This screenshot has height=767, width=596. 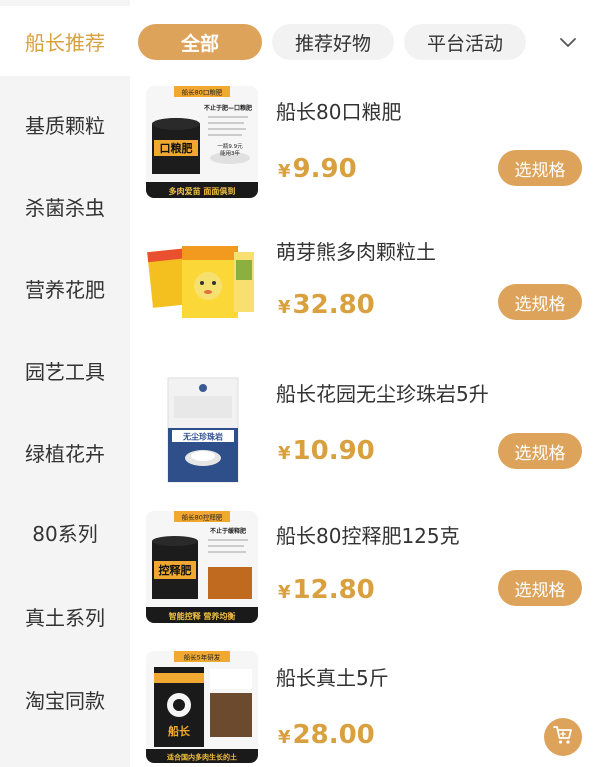 I want to click on product-card: 萌芽熊多肉颗粒土 ¥32.80 选规格, so click(x=363, y=292).